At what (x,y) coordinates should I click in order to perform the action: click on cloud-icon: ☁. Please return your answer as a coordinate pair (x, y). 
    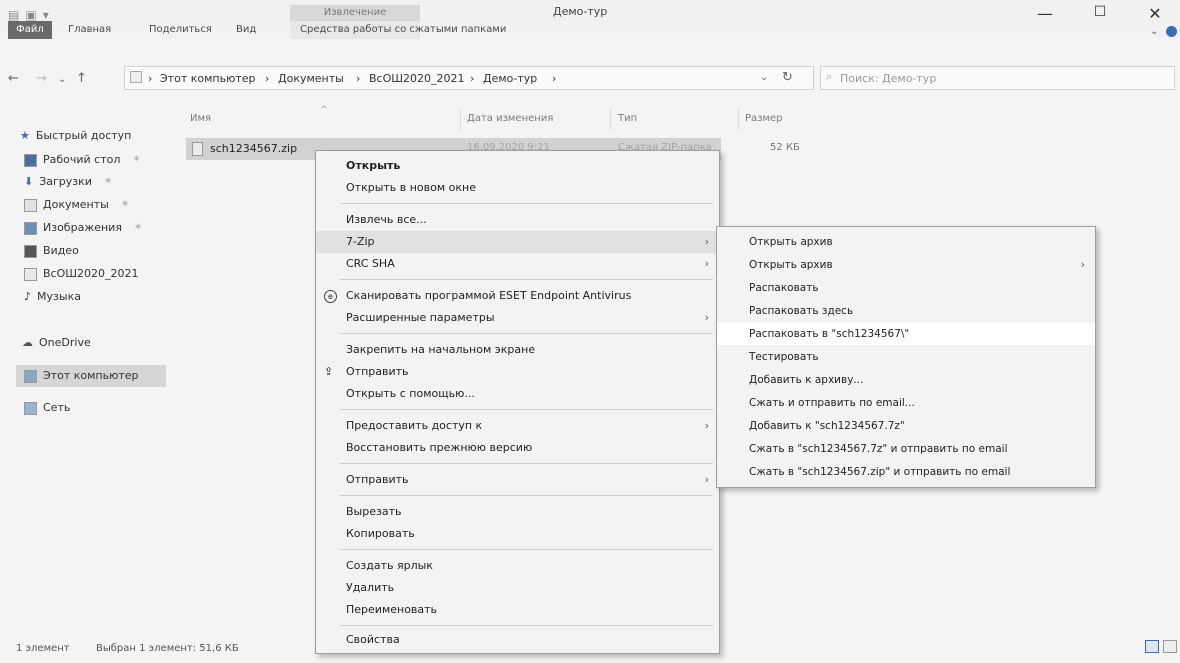
    Looking at the image, I should click on (27, 342).